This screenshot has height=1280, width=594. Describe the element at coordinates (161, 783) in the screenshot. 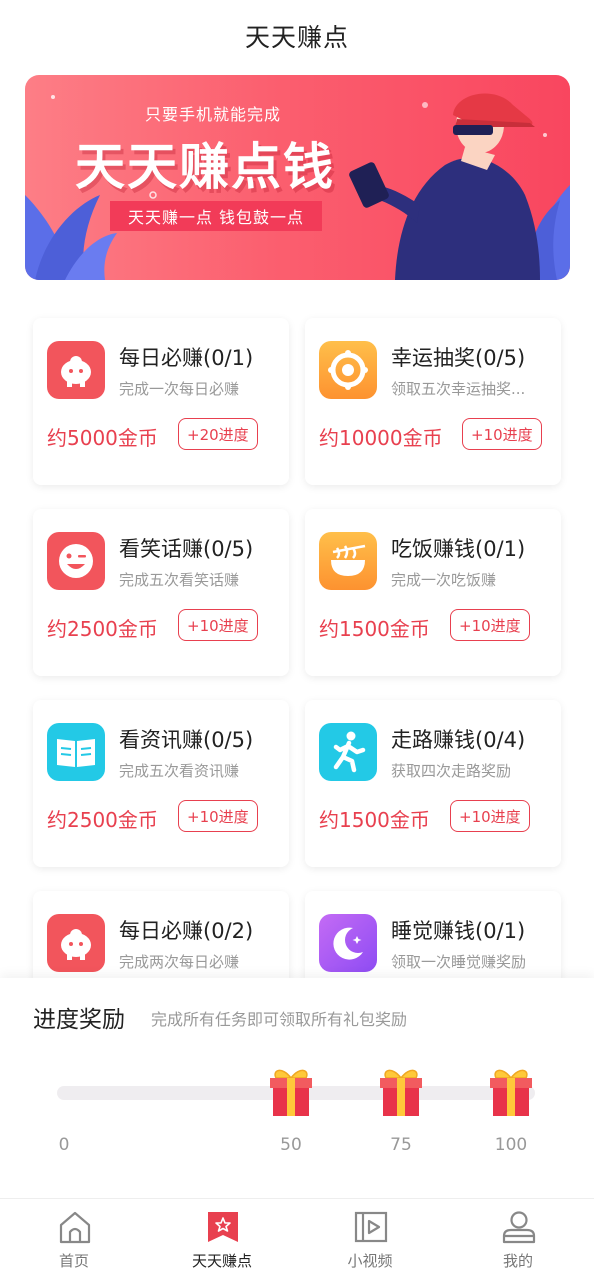

I see `task-card-news: 看资讯赚(0/5) 完成五次看资讯赚 约2500金币 +10进度` at that location.